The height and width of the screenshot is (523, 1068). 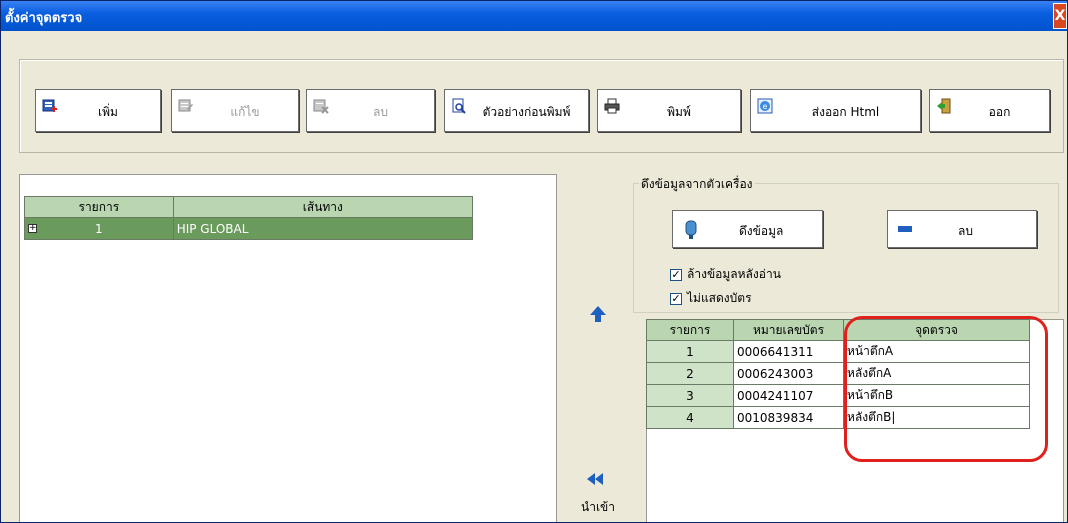 What do you see at coordinates (999, 112) in the screenshot?
I see `exit-button-label: ออก` at bounding box center [999, 112].